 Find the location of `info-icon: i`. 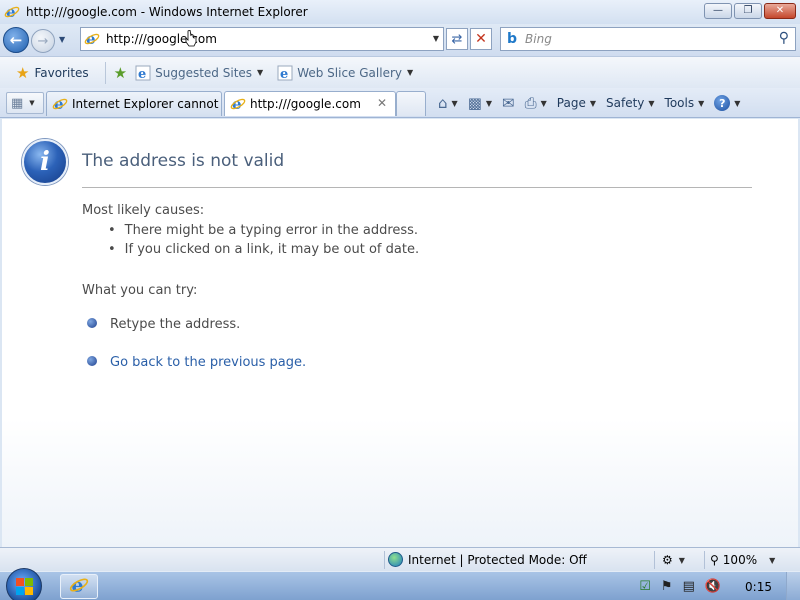

info-icon: i is located at coordinates (45, 162).